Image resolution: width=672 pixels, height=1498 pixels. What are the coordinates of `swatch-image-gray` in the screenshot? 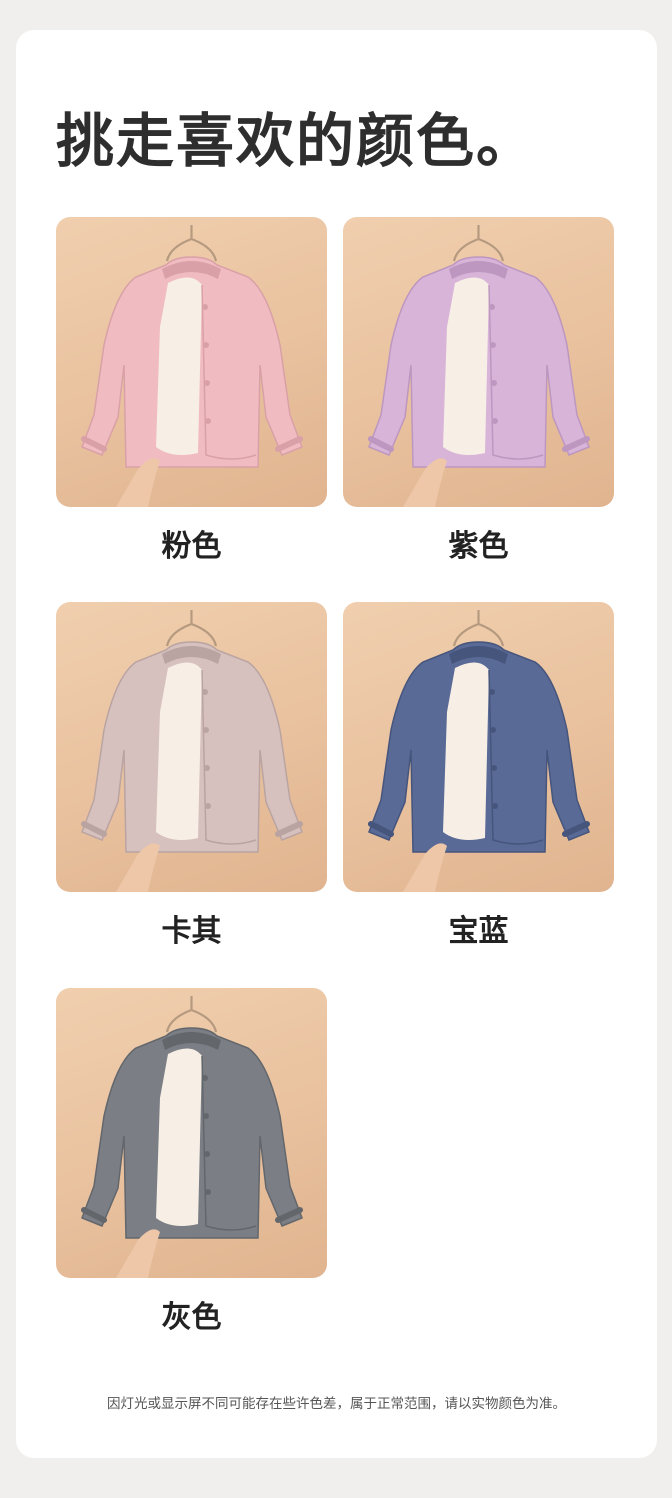 It's located at (191, 1133).